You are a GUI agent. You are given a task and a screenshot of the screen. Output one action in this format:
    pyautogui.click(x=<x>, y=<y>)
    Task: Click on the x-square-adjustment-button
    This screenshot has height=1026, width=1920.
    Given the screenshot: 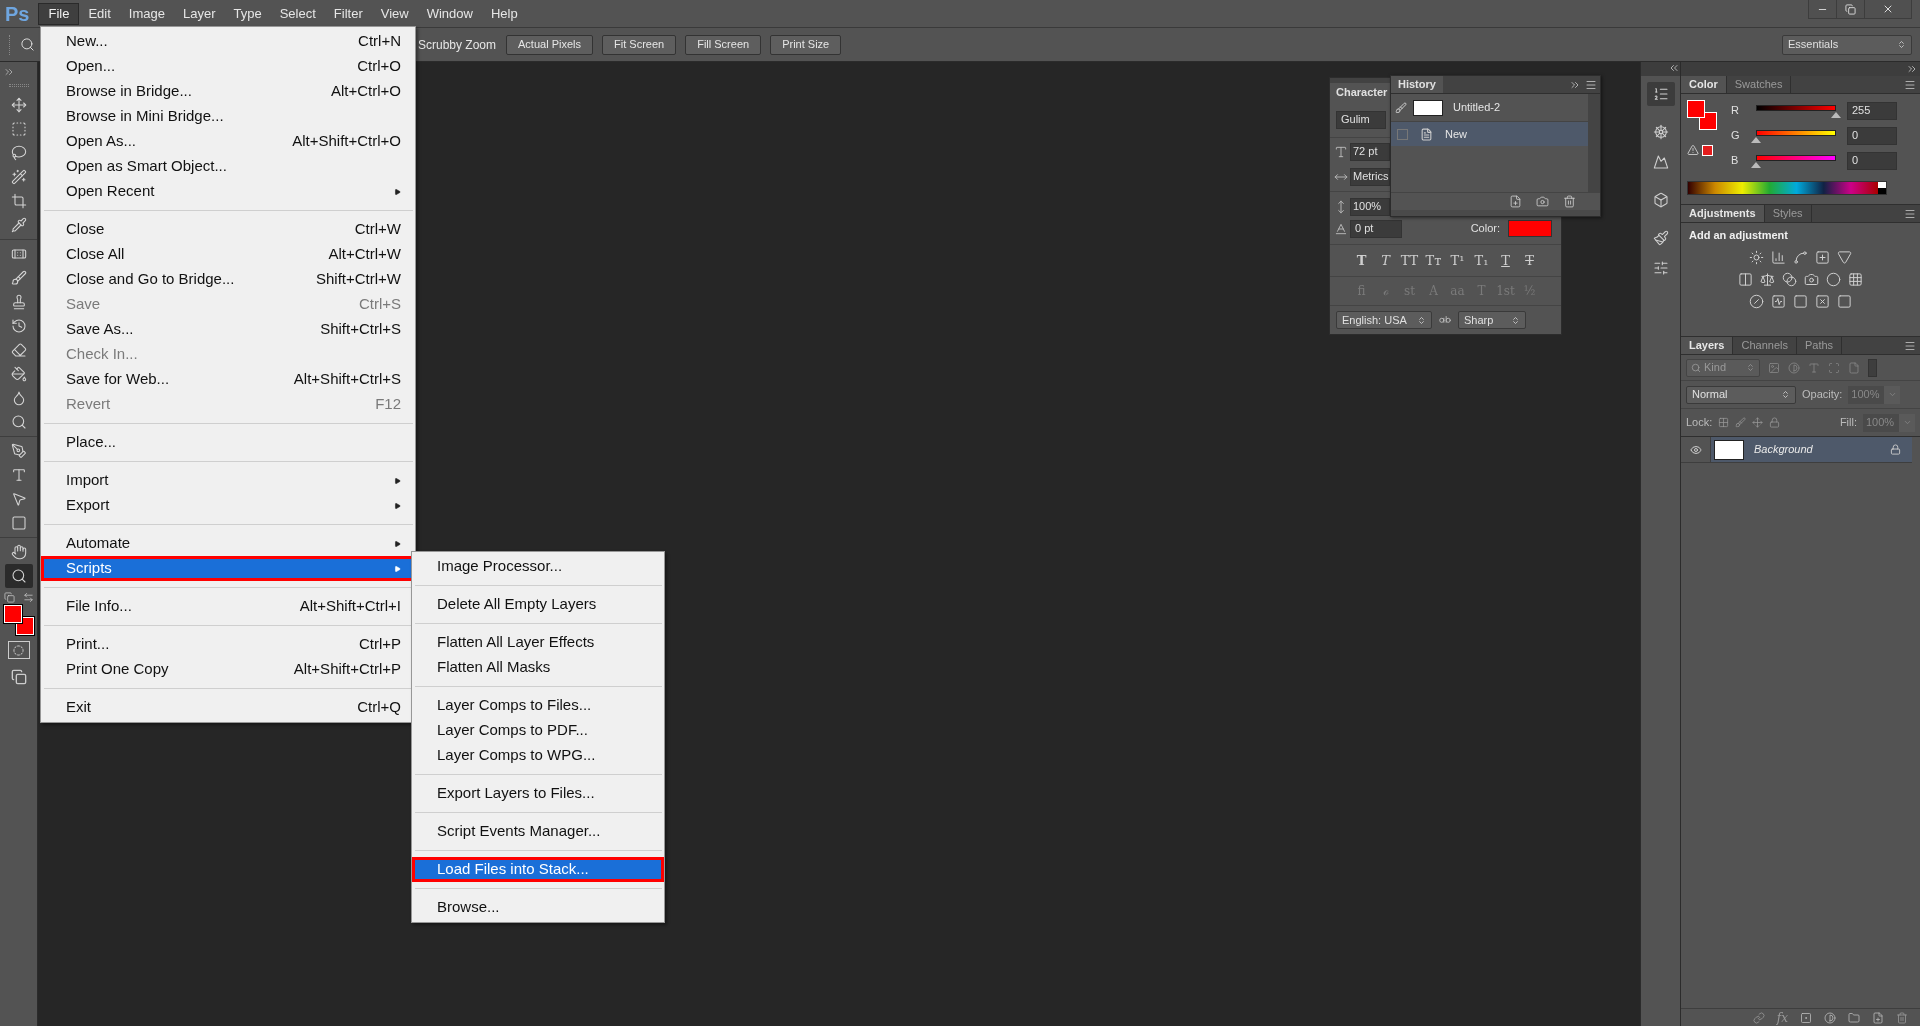 What is the action you would take?
    pyautogui.click(x=1822, y=301)
    